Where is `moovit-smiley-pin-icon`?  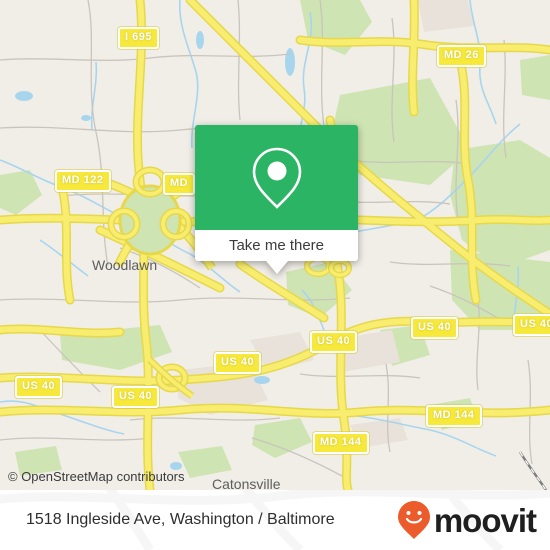
moovit-smiley-pin-icon is located at coordinates (413, 520).